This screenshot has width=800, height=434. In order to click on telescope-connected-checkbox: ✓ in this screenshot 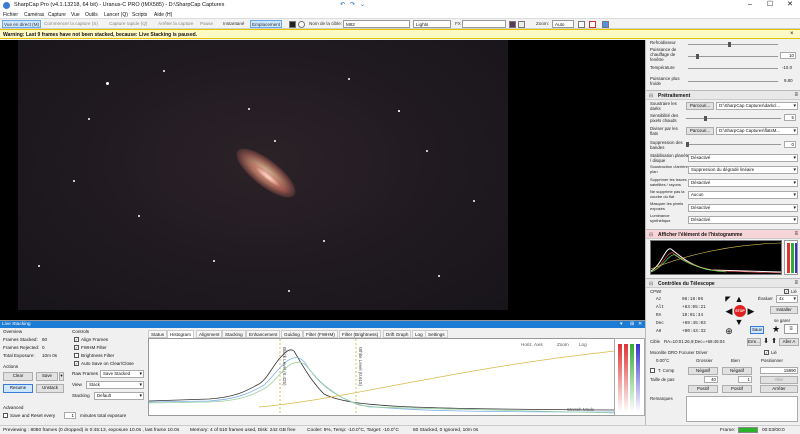, I will do `click(786, 291)`.